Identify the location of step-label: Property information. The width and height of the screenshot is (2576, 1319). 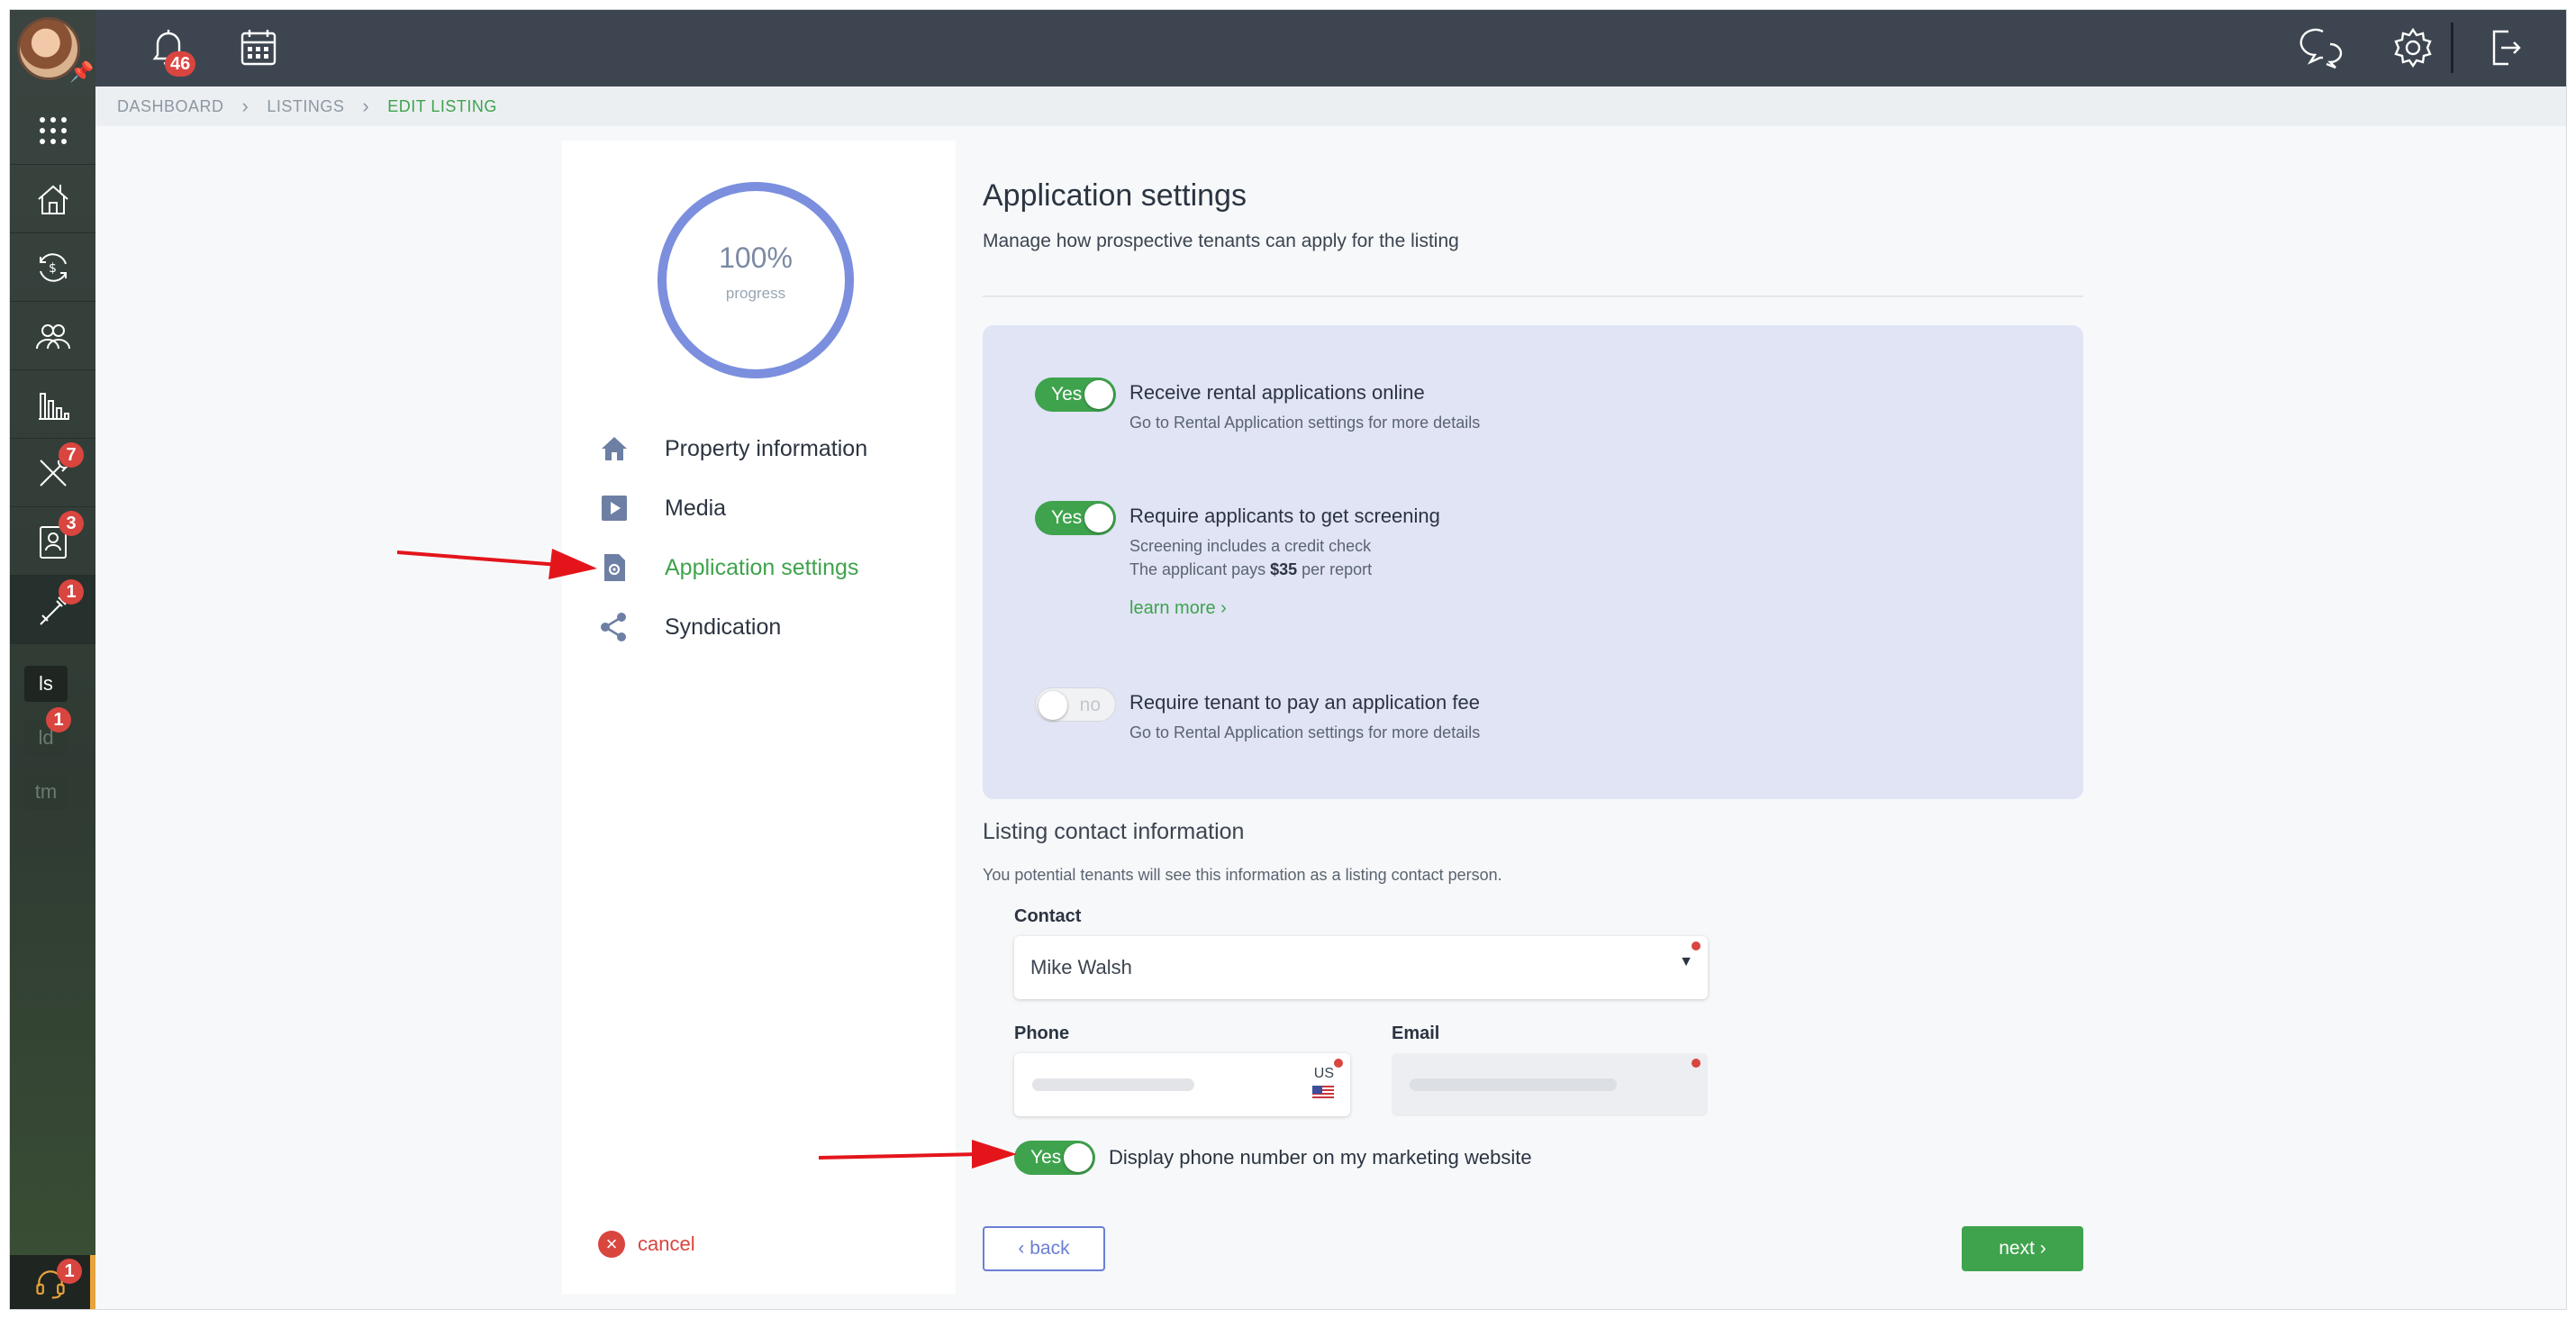
(766, 448).